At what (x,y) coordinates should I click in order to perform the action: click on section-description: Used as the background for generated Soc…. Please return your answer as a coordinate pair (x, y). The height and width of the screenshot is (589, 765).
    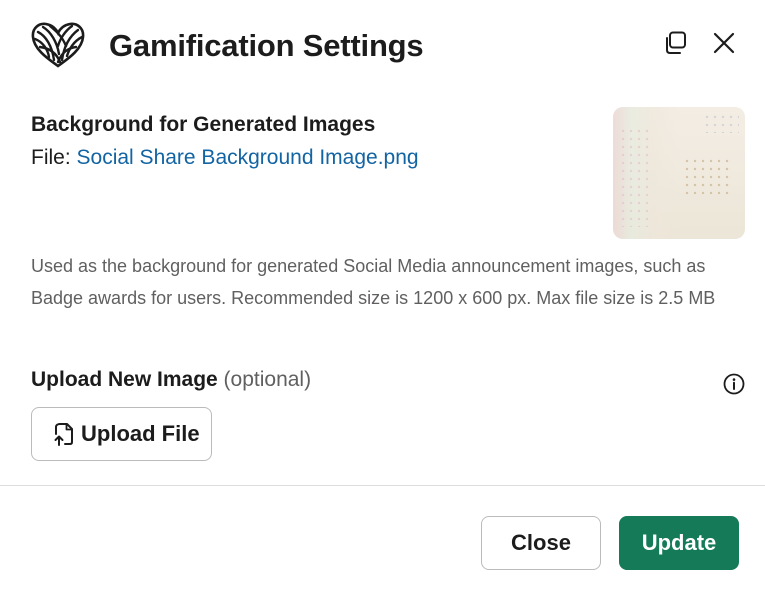
    Looking at the image, I should click on (373, 282).